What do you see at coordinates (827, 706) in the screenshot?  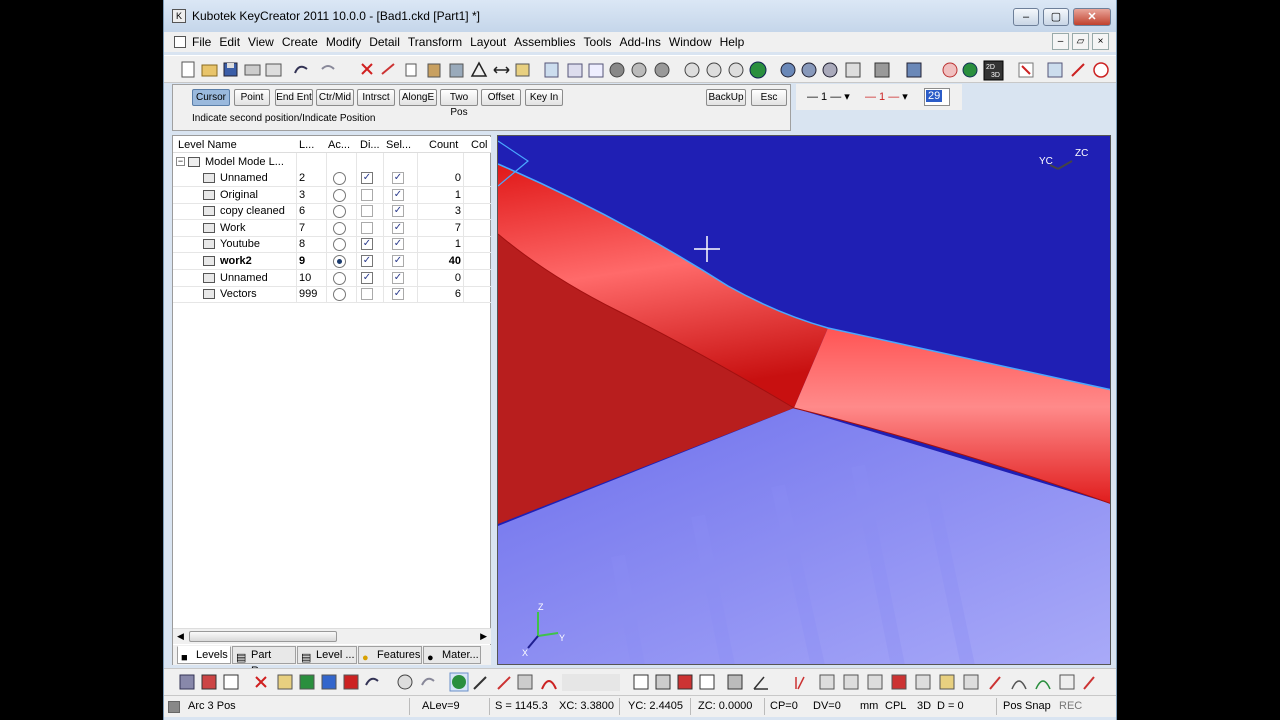 I see `status-dv: DV=0` at bounding box center [827, 706].